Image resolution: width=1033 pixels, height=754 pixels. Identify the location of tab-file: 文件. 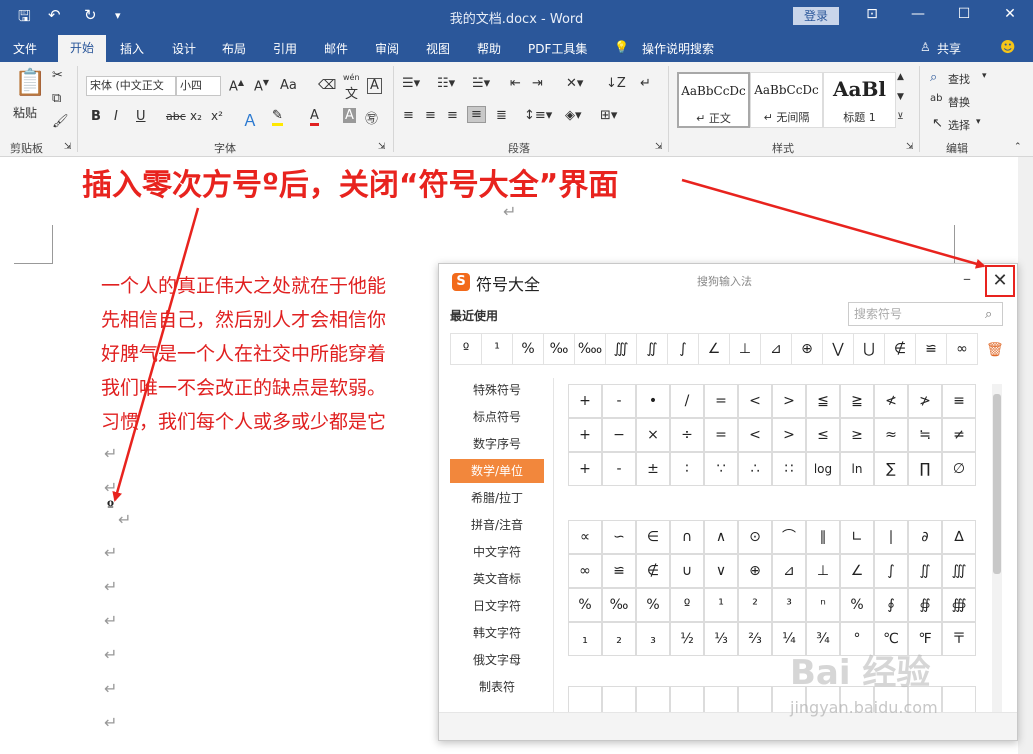
(25, 48).